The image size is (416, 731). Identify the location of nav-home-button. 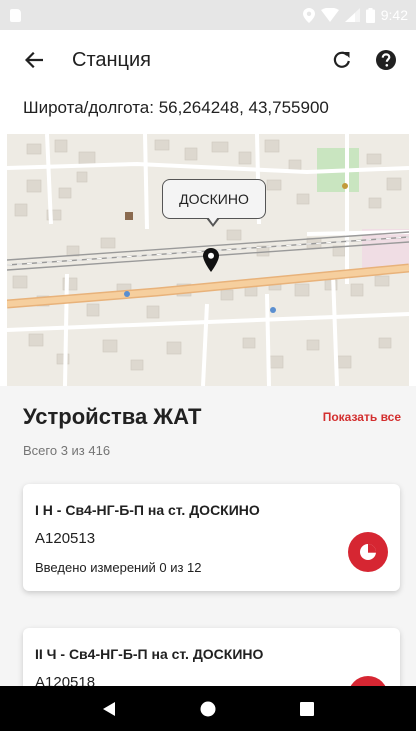
(208, 709).